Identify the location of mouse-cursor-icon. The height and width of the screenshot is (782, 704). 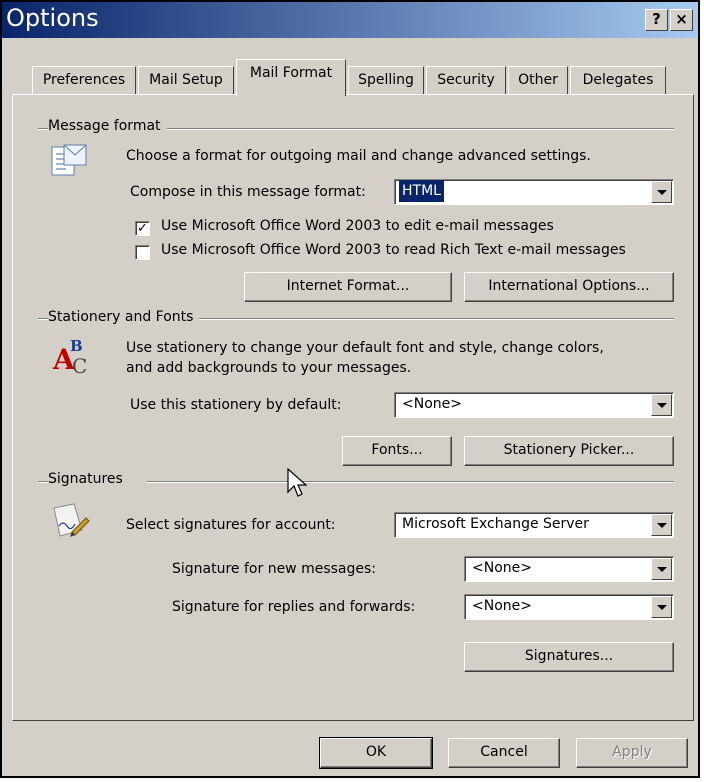
(297, 482).